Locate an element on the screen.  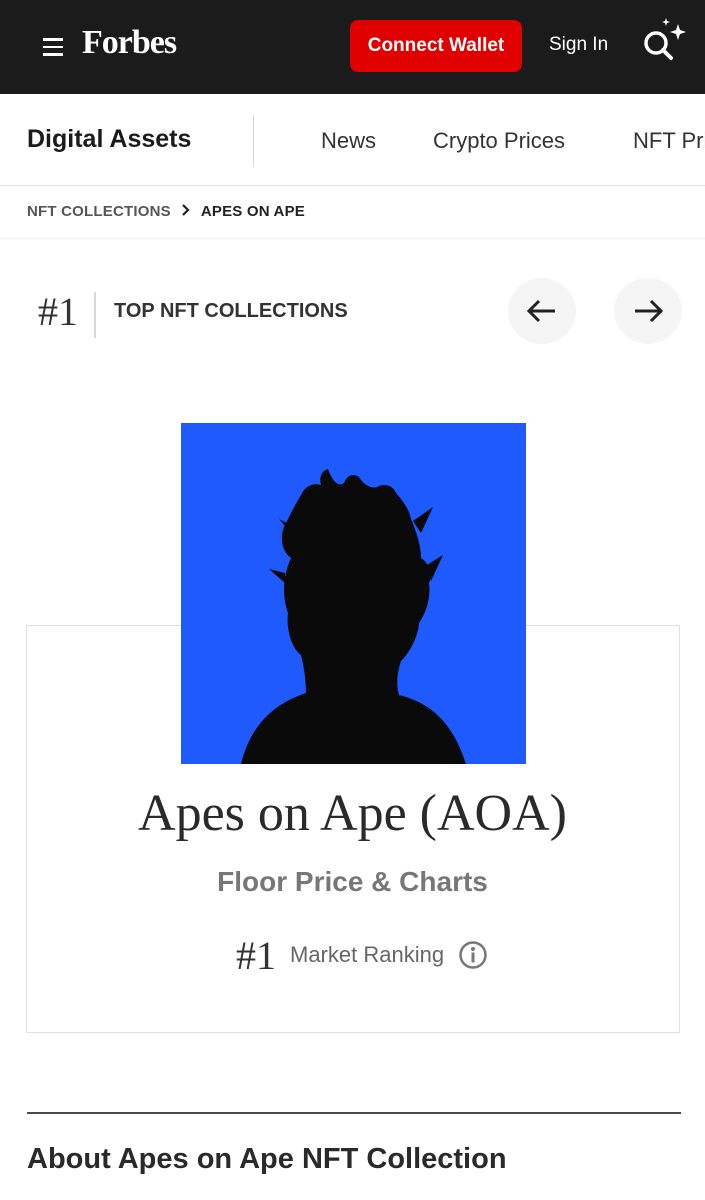
nav-link-crypto-prices: Crypto Prices is located at coordinates (499, 141).